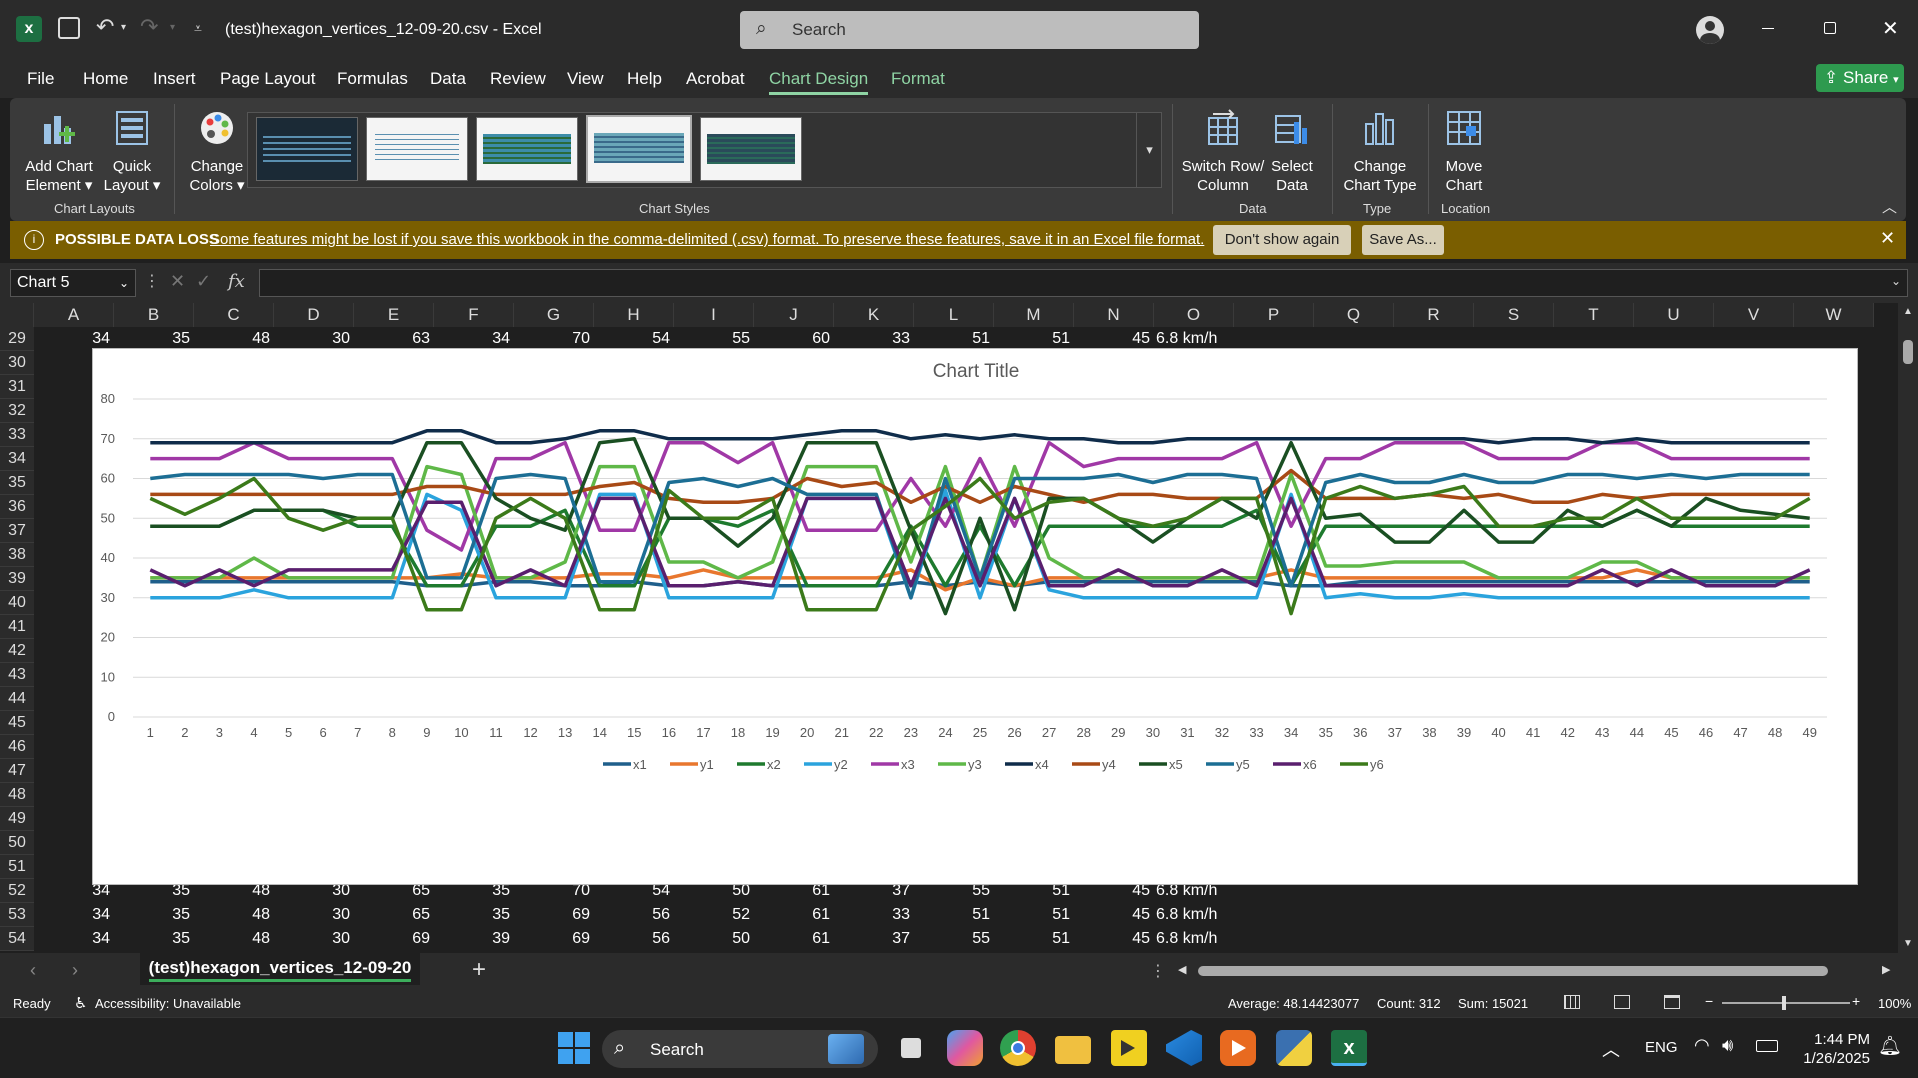 This screenshot has width=1918, height=1078. Describe the element at coordinates (954, 939) in the screenshot. I see `cell: 55` at that location.